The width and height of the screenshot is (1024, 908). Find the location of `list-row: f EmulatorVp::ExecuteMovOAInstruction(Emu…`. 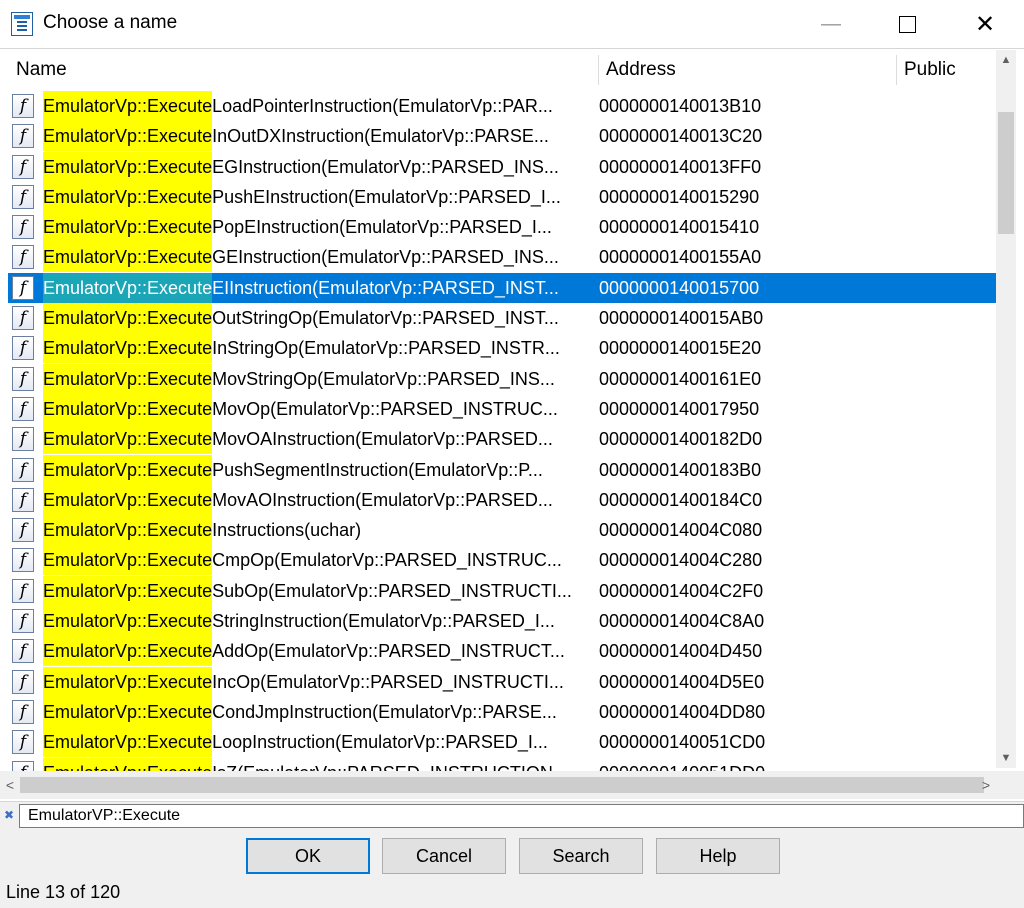

list-row: f EmulatorVp::ExecuteMovOAInstruction(Emu… is located at coordinates (502, 439).